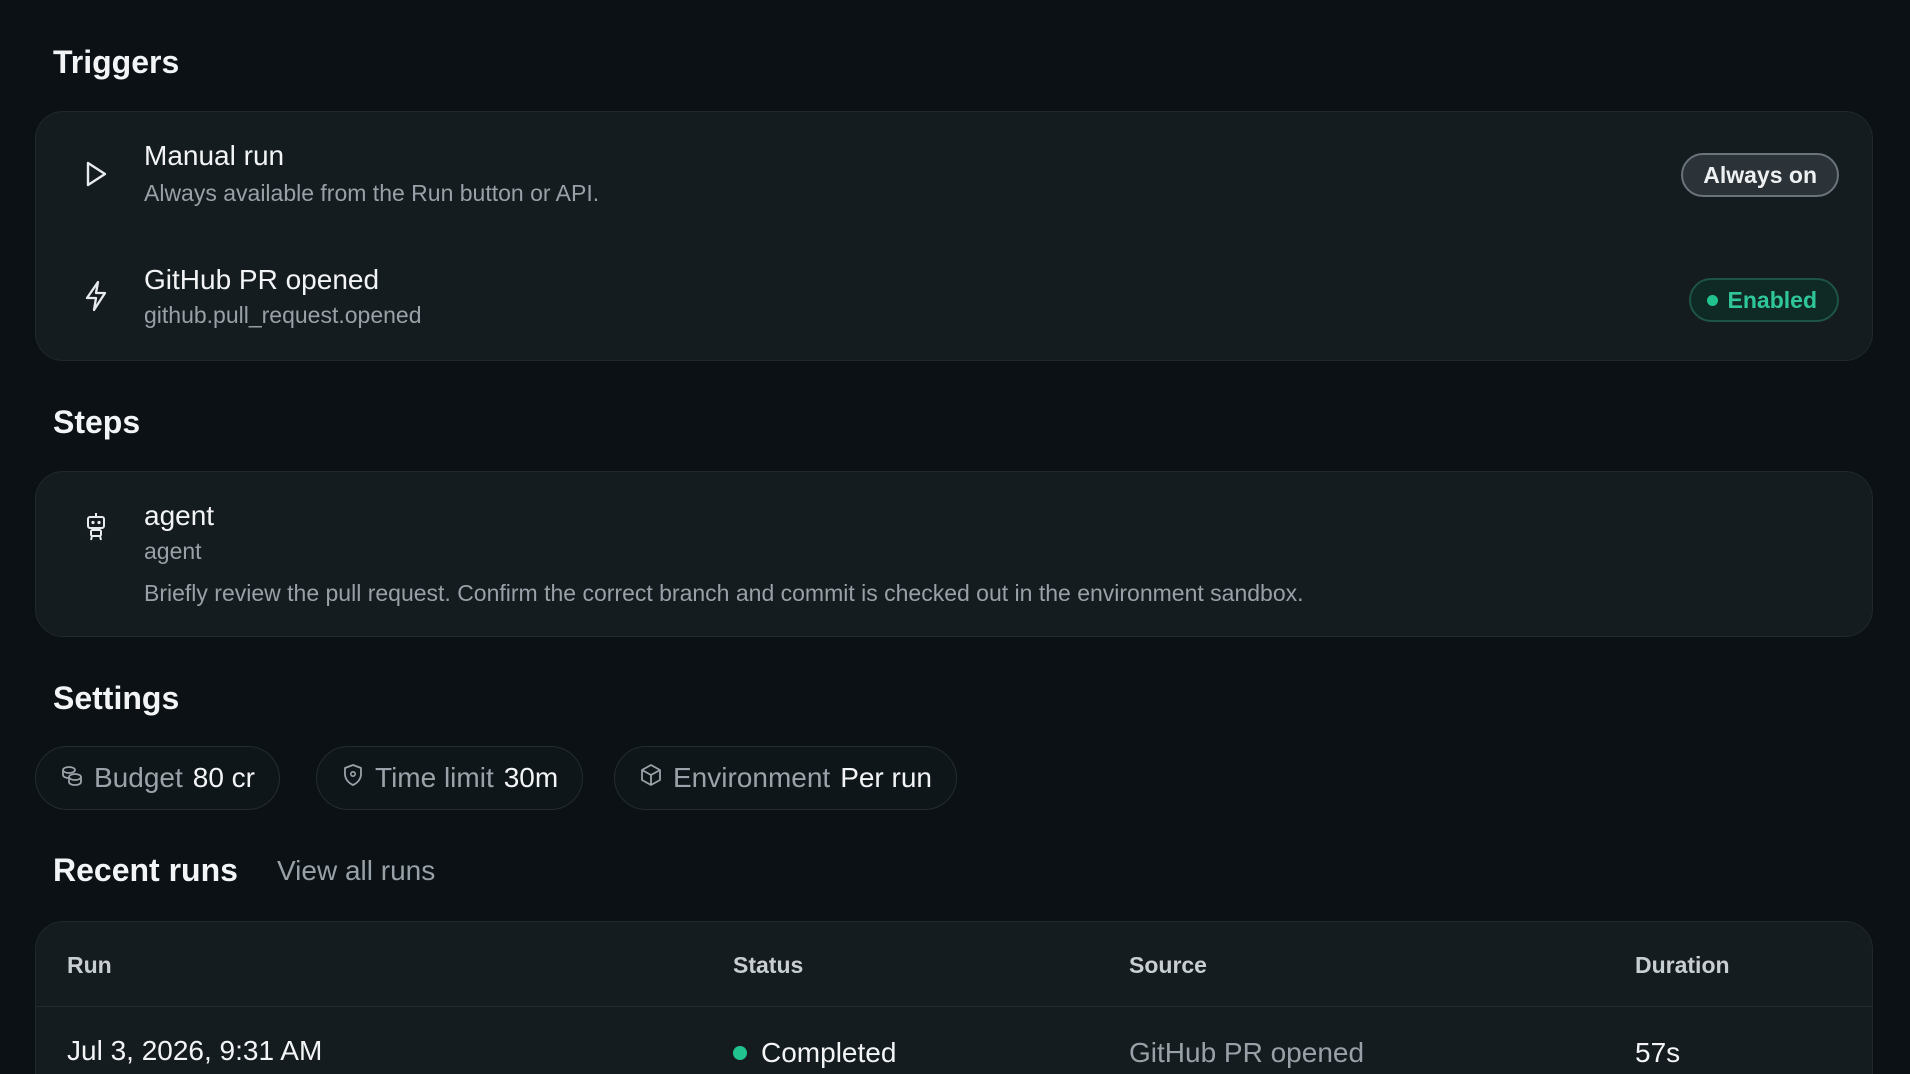 This screenshot has width=1910, height=1074. I want to click on environment-value: Per run, so click(886, 777).